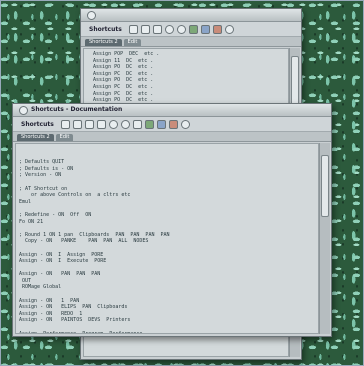 The height and width of the screenshot is (366, 364). I want to click on foreground-toolbar: Shortcuts, so click(172, 124).